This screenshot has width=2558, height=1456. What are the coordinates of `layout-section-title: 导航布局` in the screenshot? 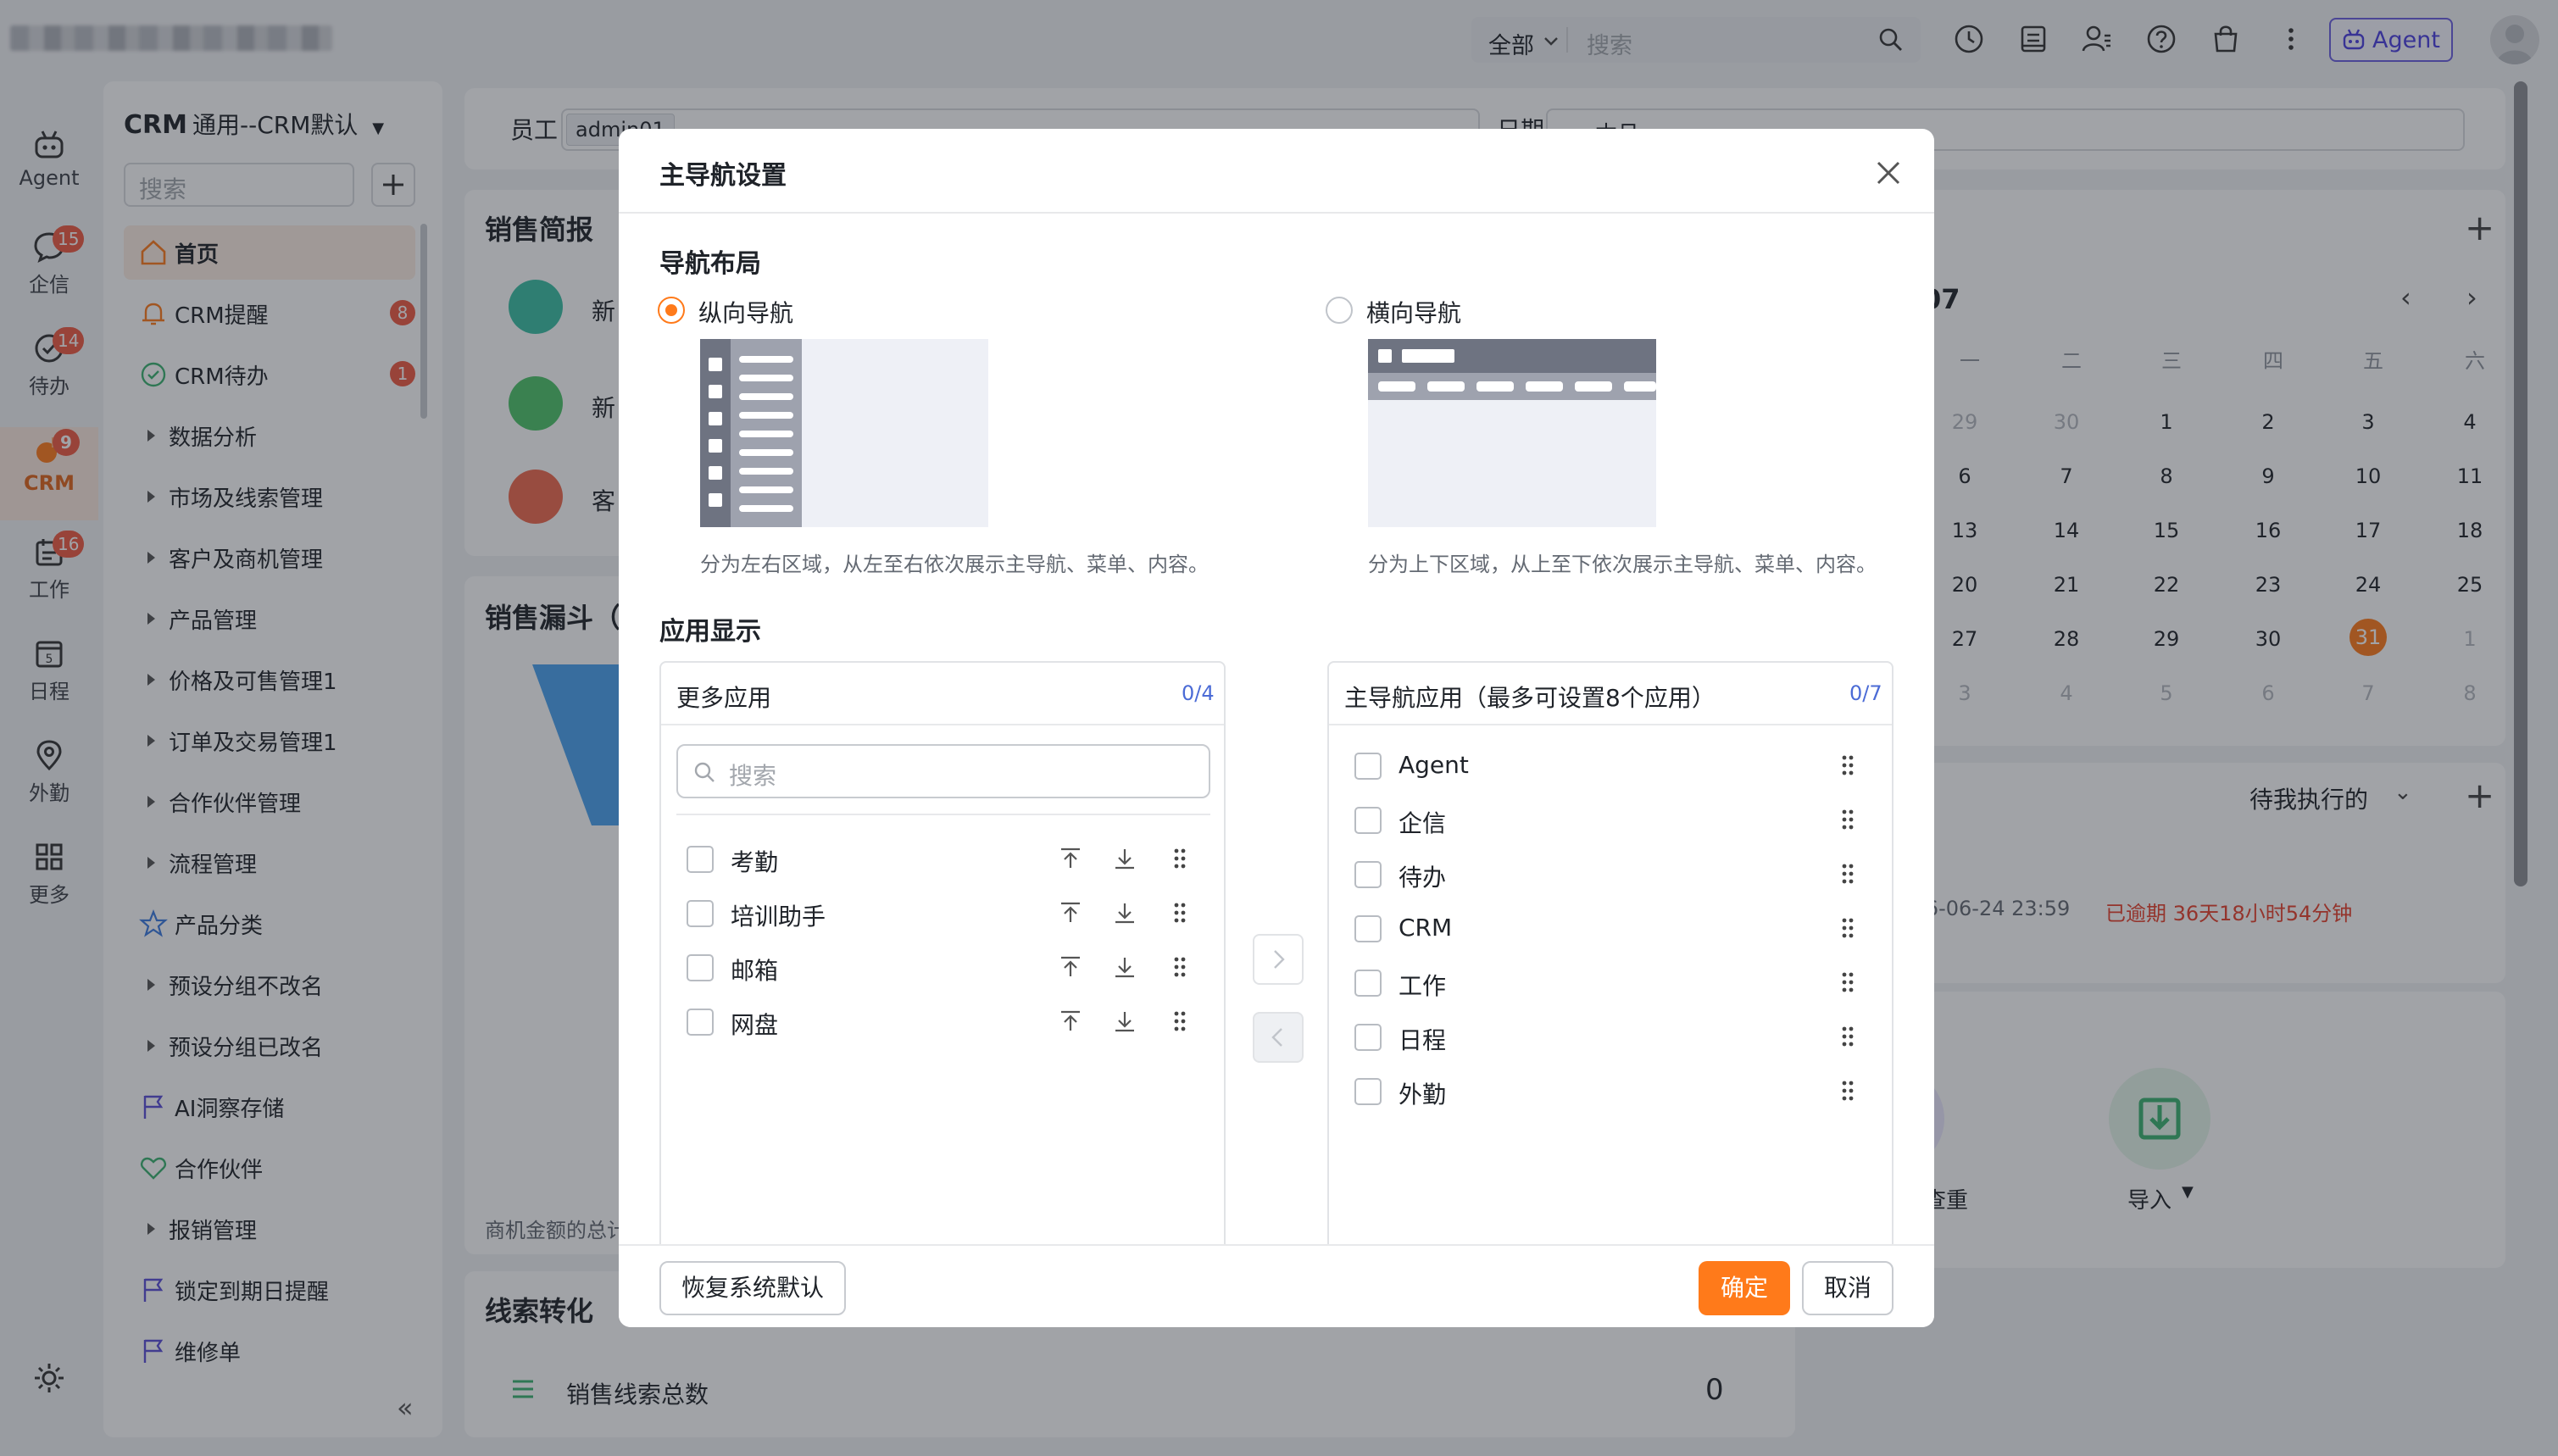 It's located at (710, 264).